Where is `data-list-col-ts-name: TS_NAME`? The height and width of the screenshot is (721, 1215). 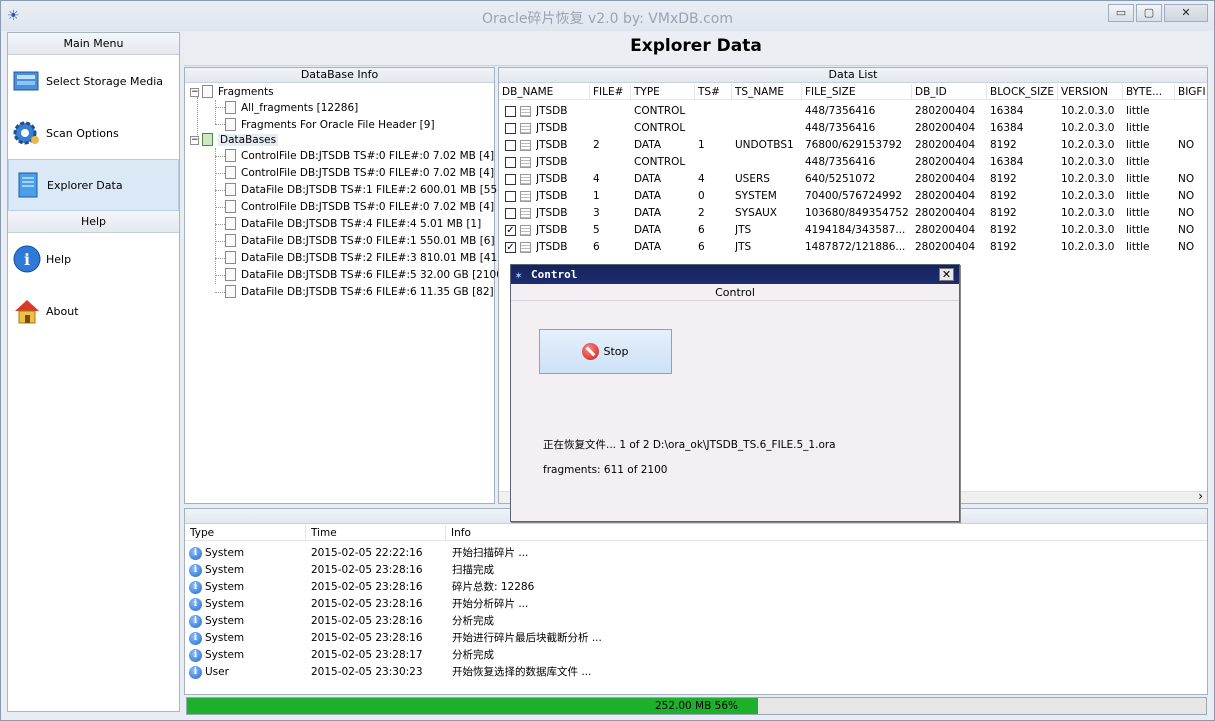
data-list-col-ts-name: TS_NAME is located at coordinates (767, 92).